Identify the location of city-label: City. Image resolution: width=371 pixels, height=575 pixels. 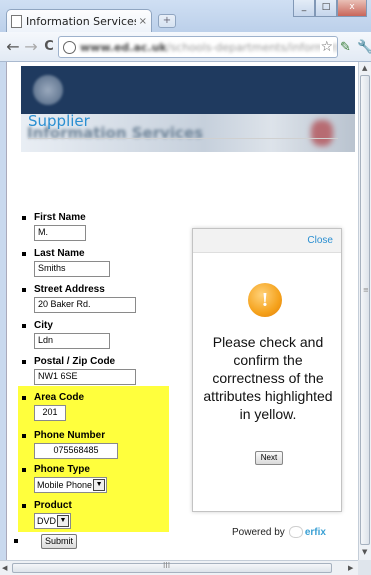
(43, 325).